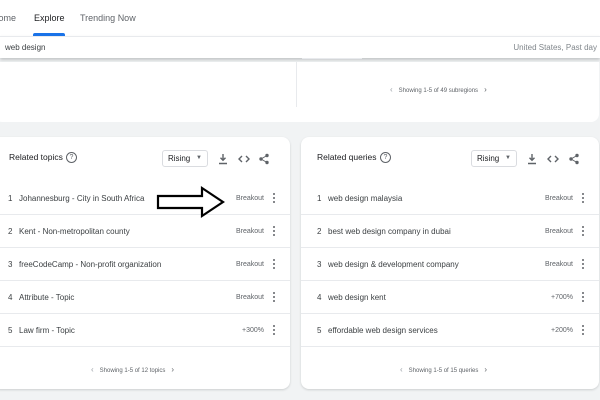  What do you see at coordinates (145, 330) in the screenshot?
I see `table-row: 5 Law firm - Topic +300%` at bounding box center [145, 330].